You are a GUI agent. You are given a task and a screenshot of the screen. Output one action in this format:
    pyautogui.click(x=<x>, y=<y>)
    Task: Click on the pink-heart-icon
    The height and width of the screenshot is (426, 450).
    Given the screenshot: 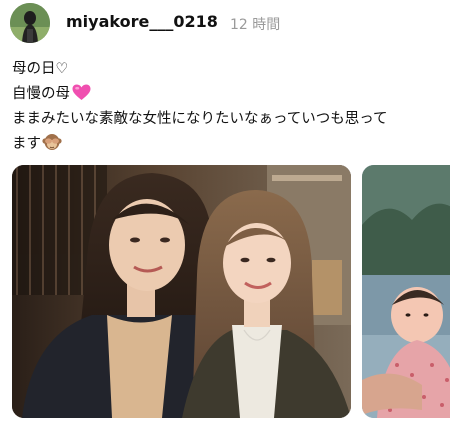 What is the action you would take?
    pyautogui.click(x=81, y=92)
    